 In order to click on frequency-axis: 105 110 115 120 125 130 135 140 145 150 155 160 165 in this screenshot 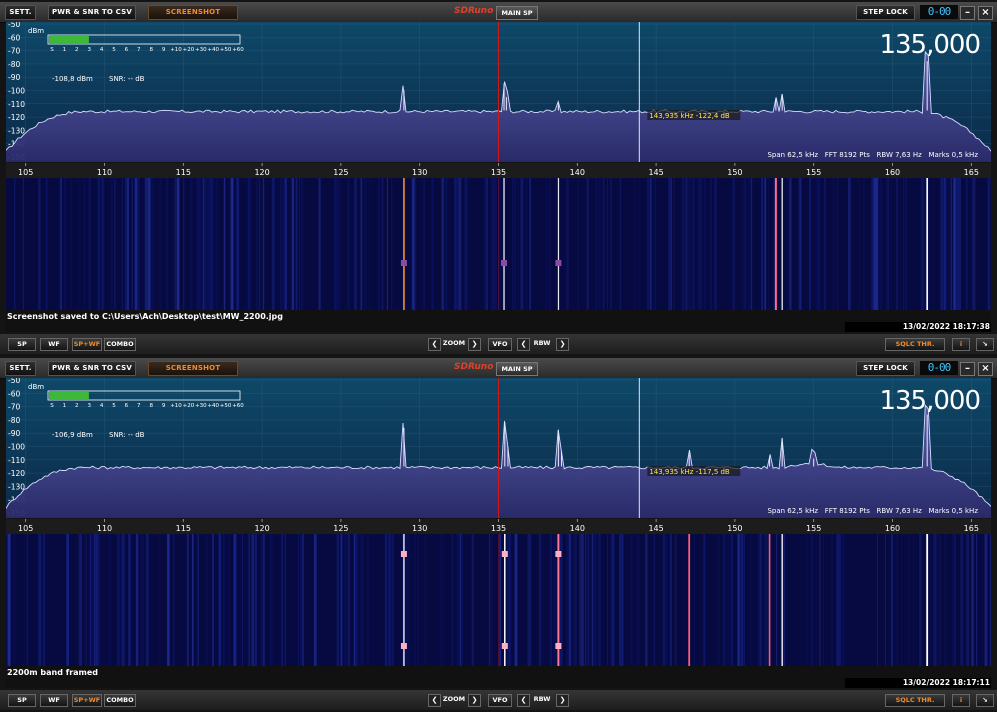, I will do `click(498, 170)`.